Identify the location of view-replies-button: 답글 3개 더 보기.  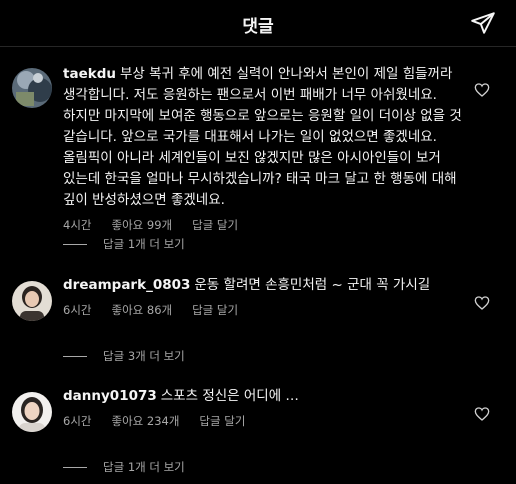
(124, 356).